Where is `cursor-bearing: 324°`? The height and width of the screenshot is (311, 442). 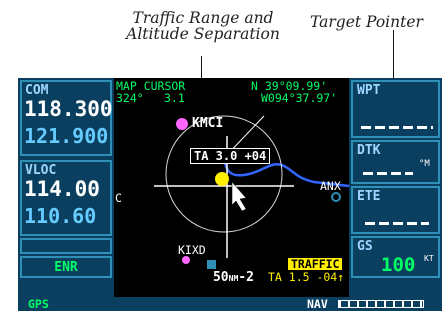
cursor-bearing: 324° is located at coordinates (130, 98).